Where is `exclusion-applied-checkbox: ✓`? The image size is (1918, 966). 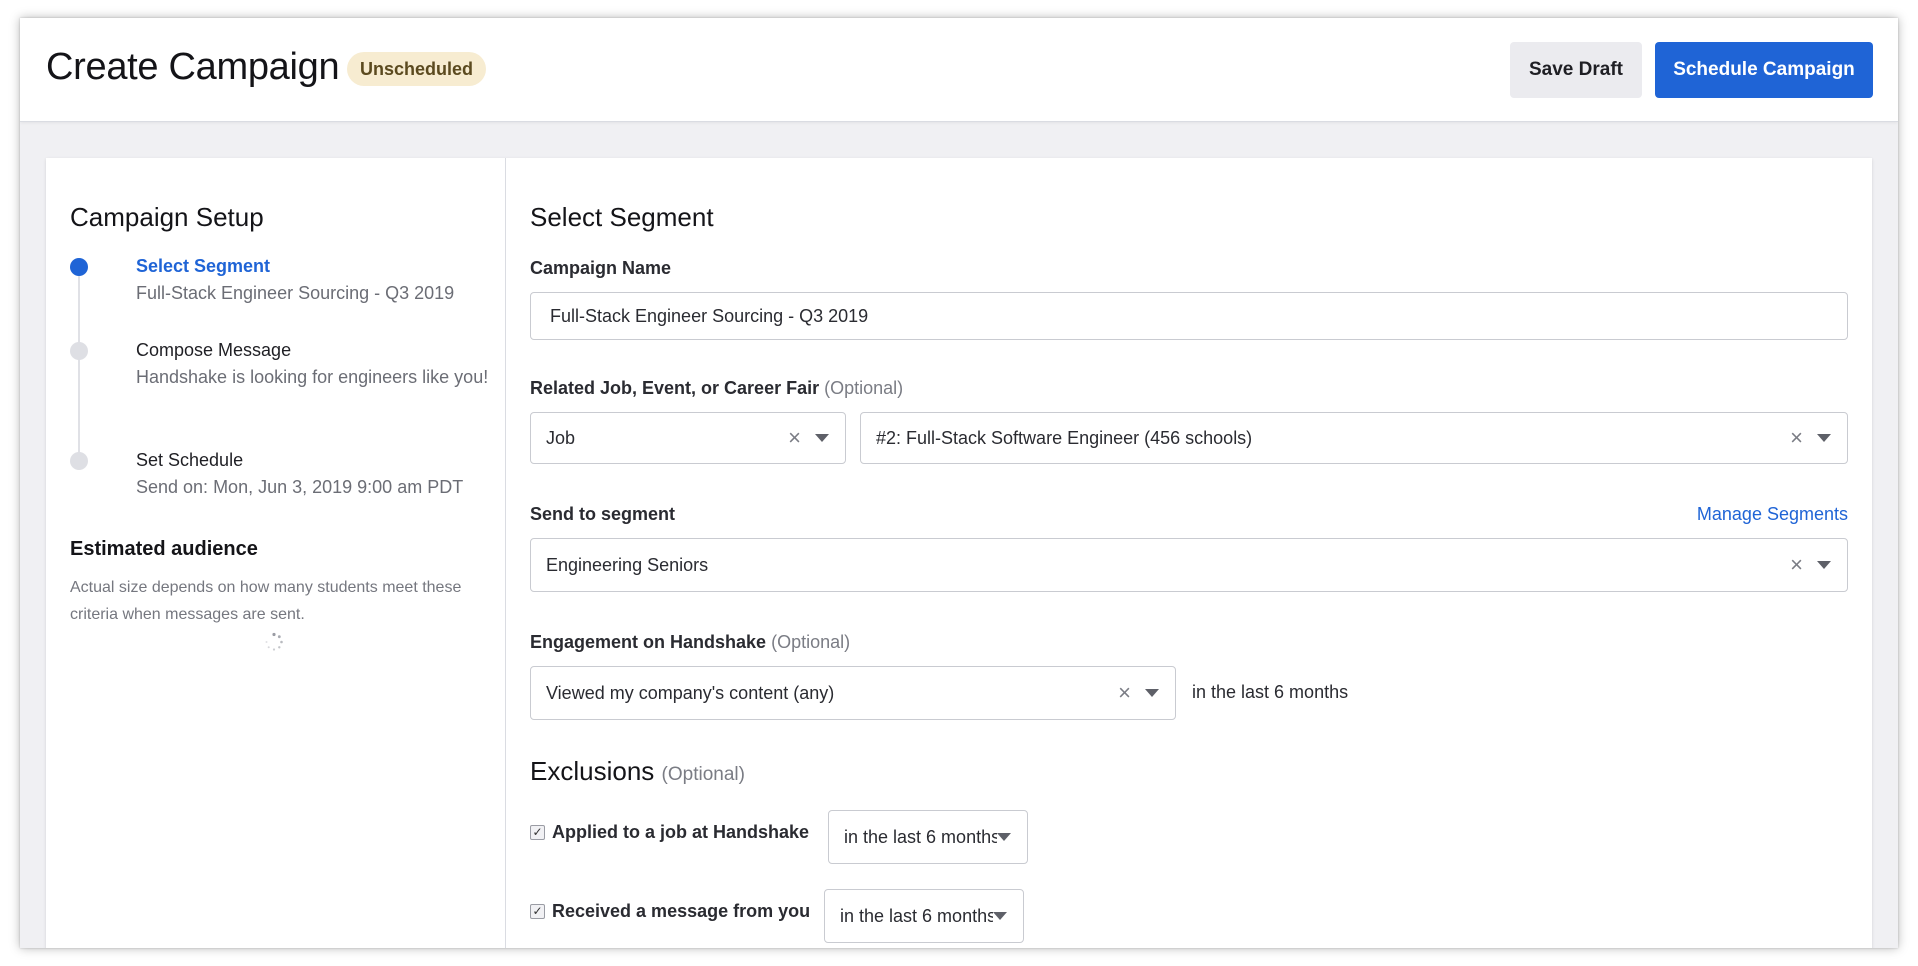 exclusion-applied-checkbox: ✓ is located at coordinates (537, 832).